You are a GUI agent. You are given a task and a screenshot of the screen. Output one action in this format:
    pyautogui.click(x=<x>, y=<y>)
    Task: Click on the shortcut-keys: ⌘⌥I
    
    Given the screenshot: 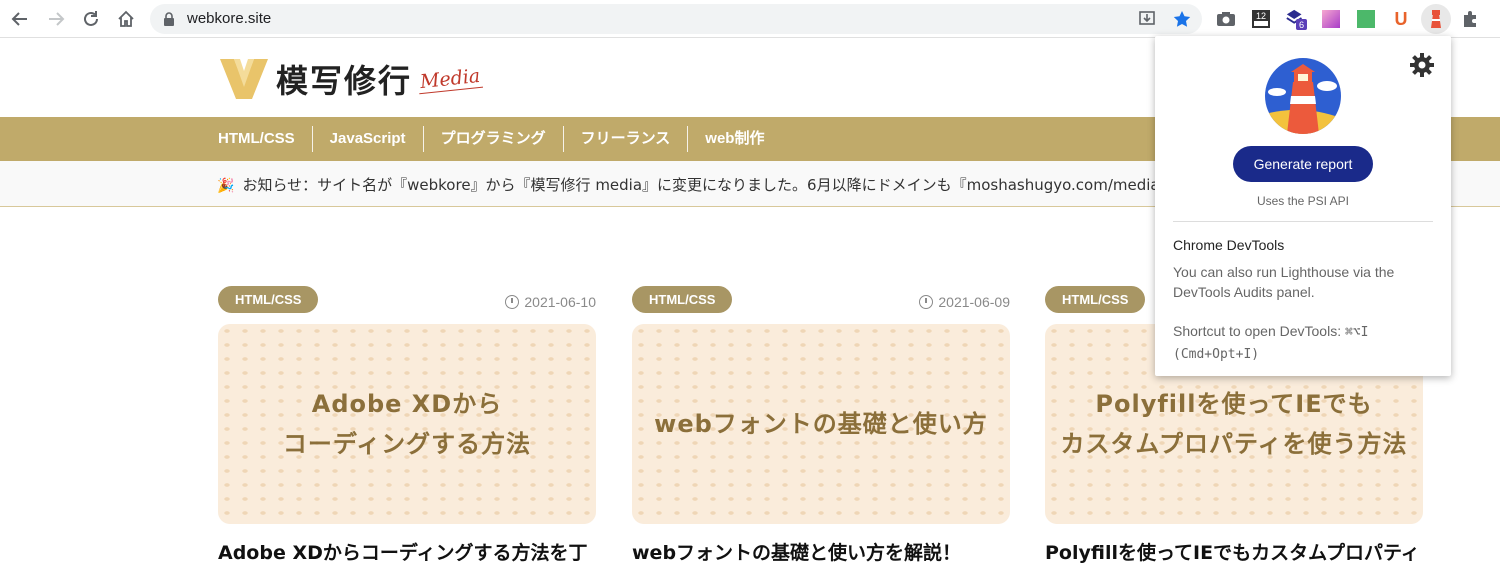 What is the action you would take?
    pyautogui.click(x=1357, y=332)
    